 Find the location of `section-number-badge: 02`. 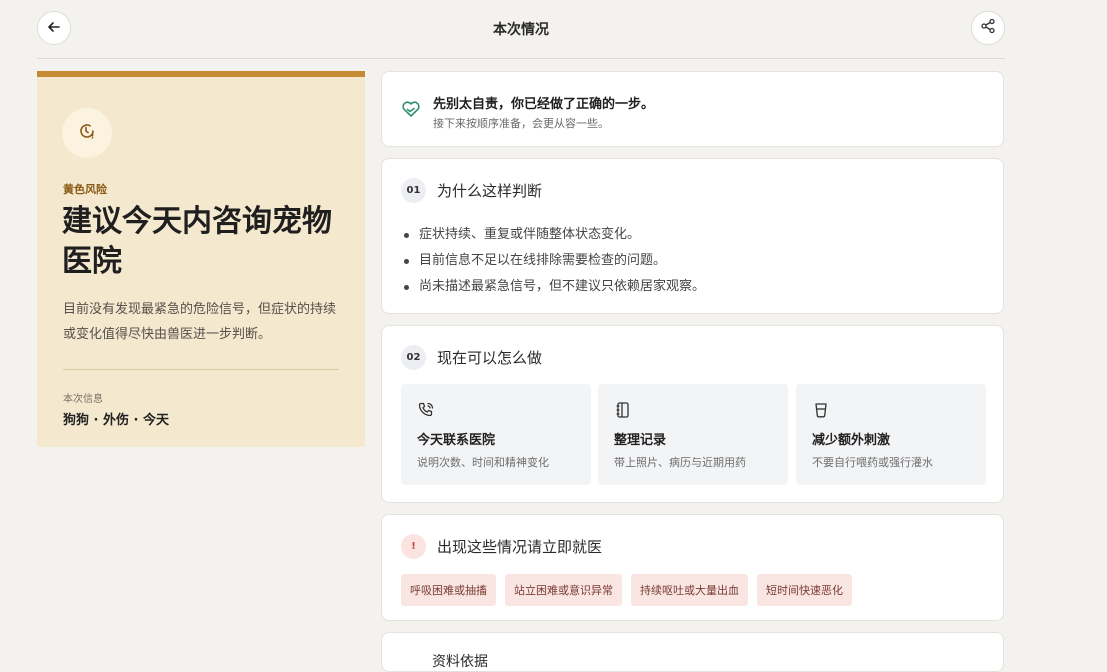

section-number-badge: 02 is located at coordinates (413, 357).